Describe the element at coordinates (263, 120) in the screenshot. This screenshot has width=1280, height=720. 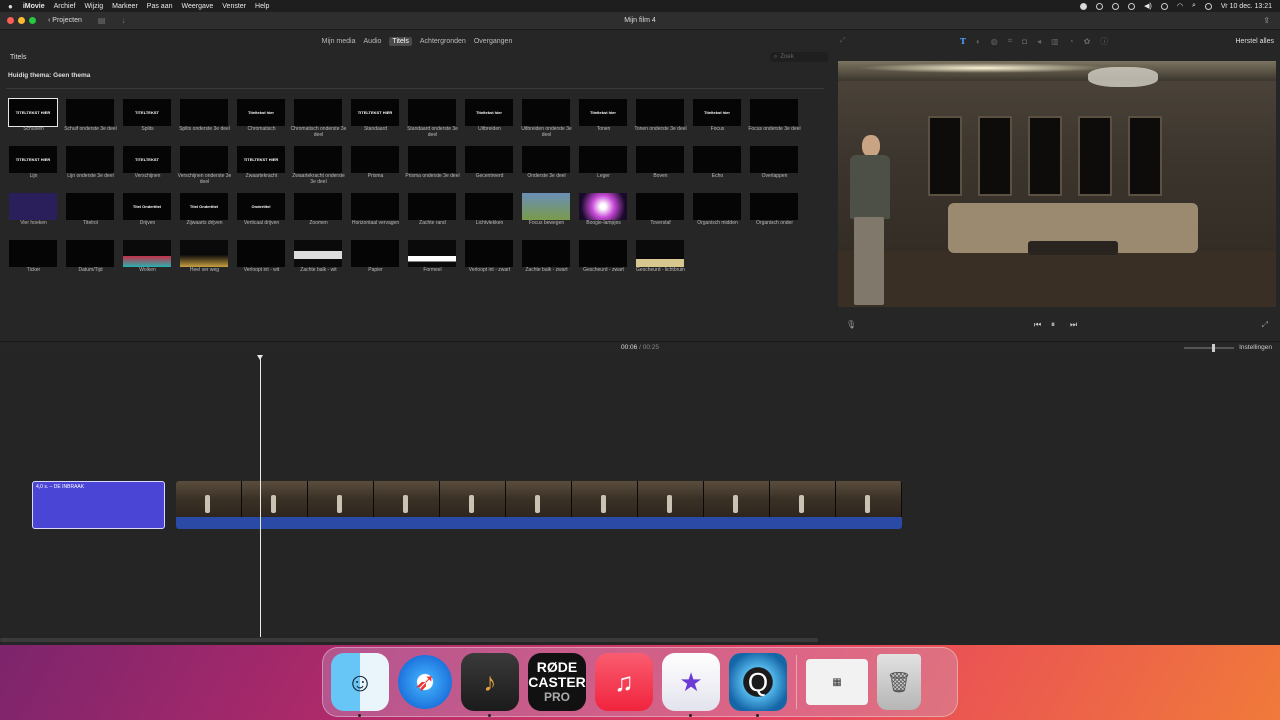
I see `title-template: Titeltekst hier Chromatisch` at that location.